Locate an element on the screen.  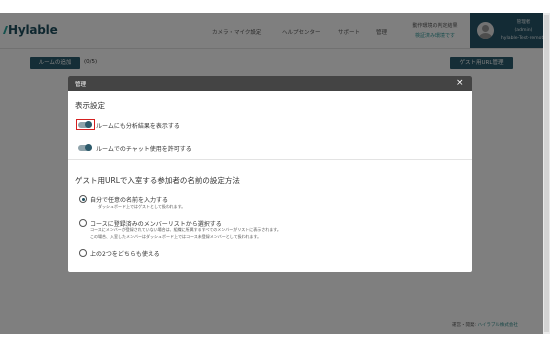
radio-select-from-member-list is located at coordinates (83, 223).